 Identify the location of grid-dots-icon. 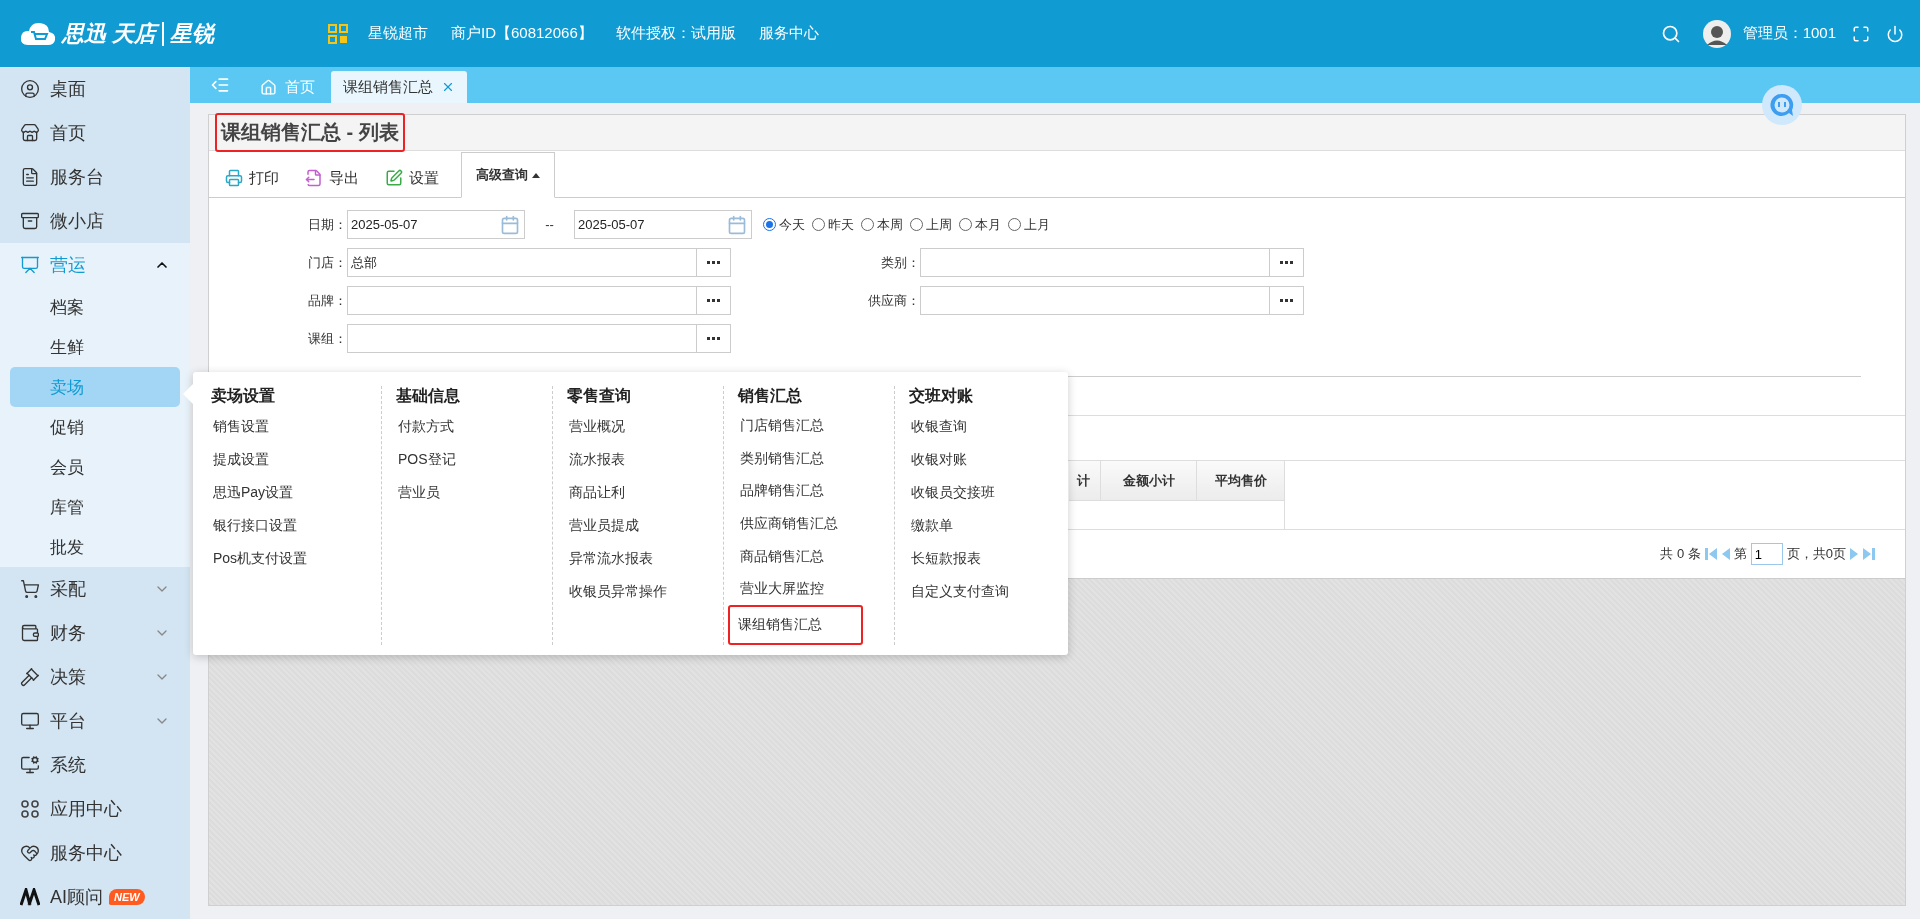
(30, 809).